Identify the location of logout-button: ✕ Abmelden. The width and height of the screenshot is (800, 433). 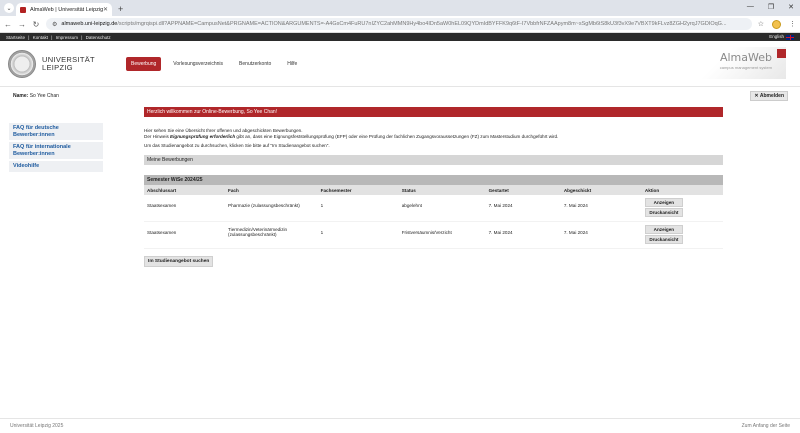
(769, 96).